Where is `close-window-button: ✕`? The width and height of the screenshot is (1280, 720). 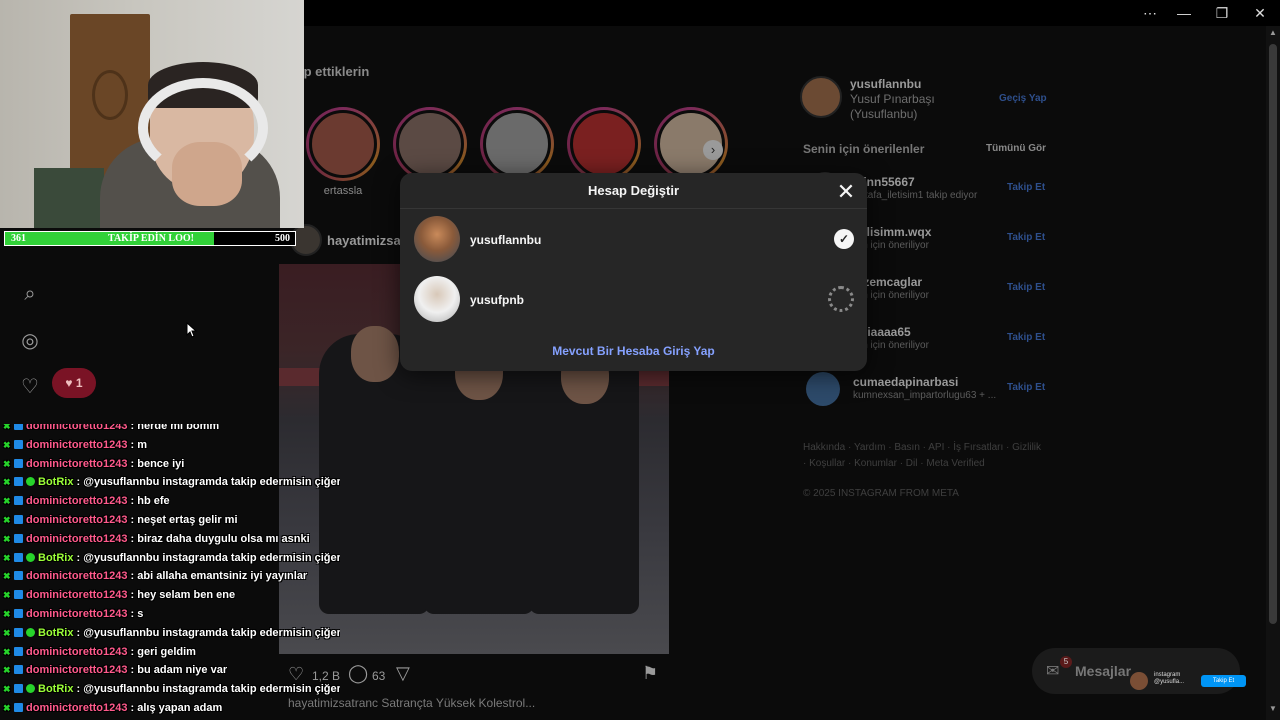
close-window-button: ✕ is located at coordinates (1260, 13).